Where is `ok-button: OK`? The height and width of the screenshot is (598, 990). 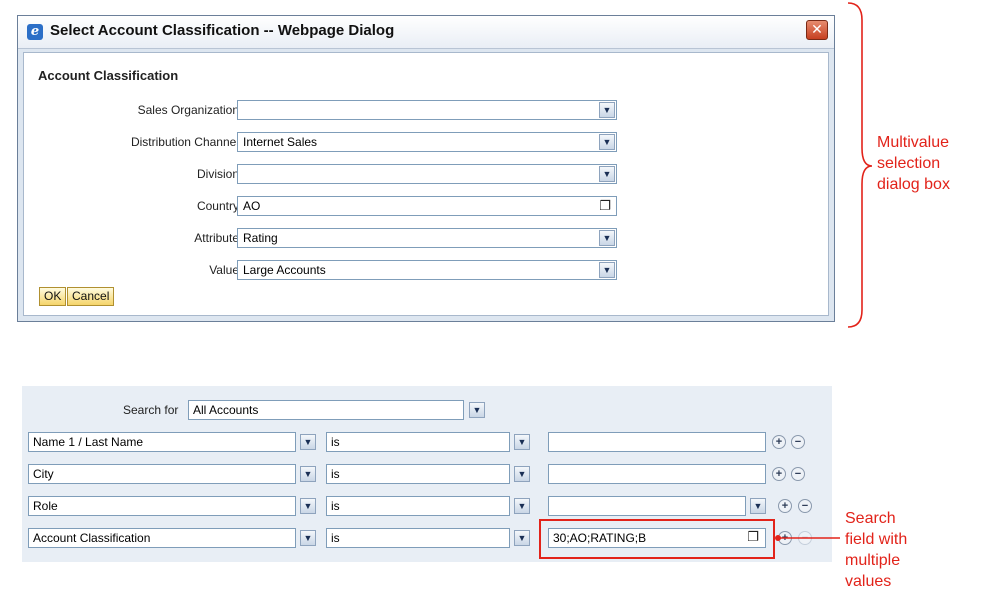 ok-button: OK is located at coordinates (53, 296).